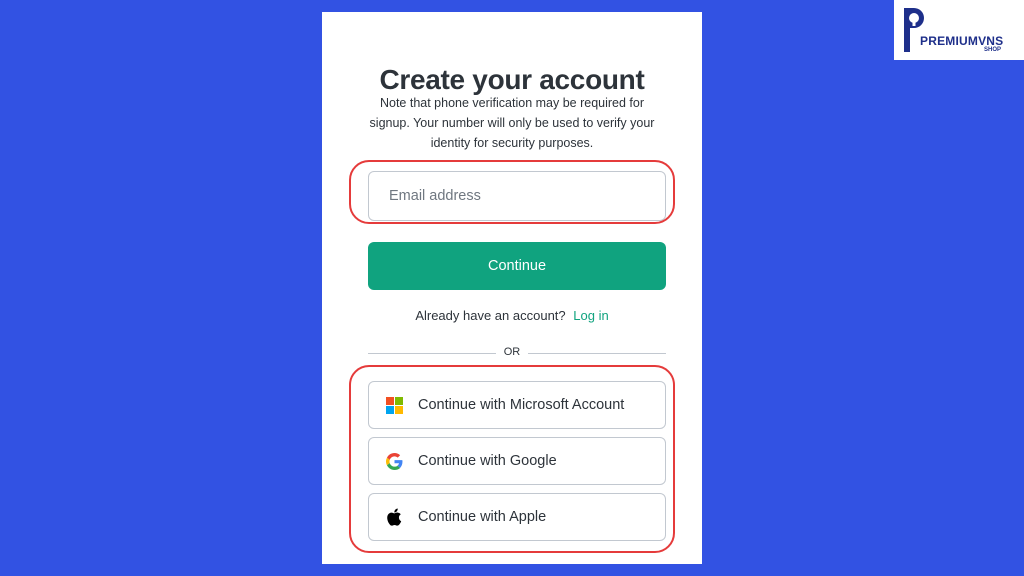 The height and width of the screenshot is (576, 1024). I want to click on continue-with-google-button: Continue with Google, so click(517, 461).